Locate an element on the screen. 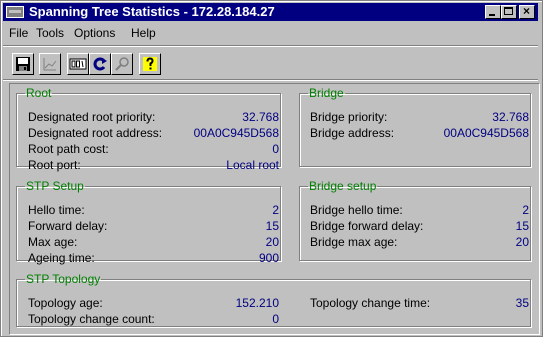 Image resolution: width=547 pixels, height=339 pixels. designated-root-priority-value: 32.768 is located at coordinates (260, 117).